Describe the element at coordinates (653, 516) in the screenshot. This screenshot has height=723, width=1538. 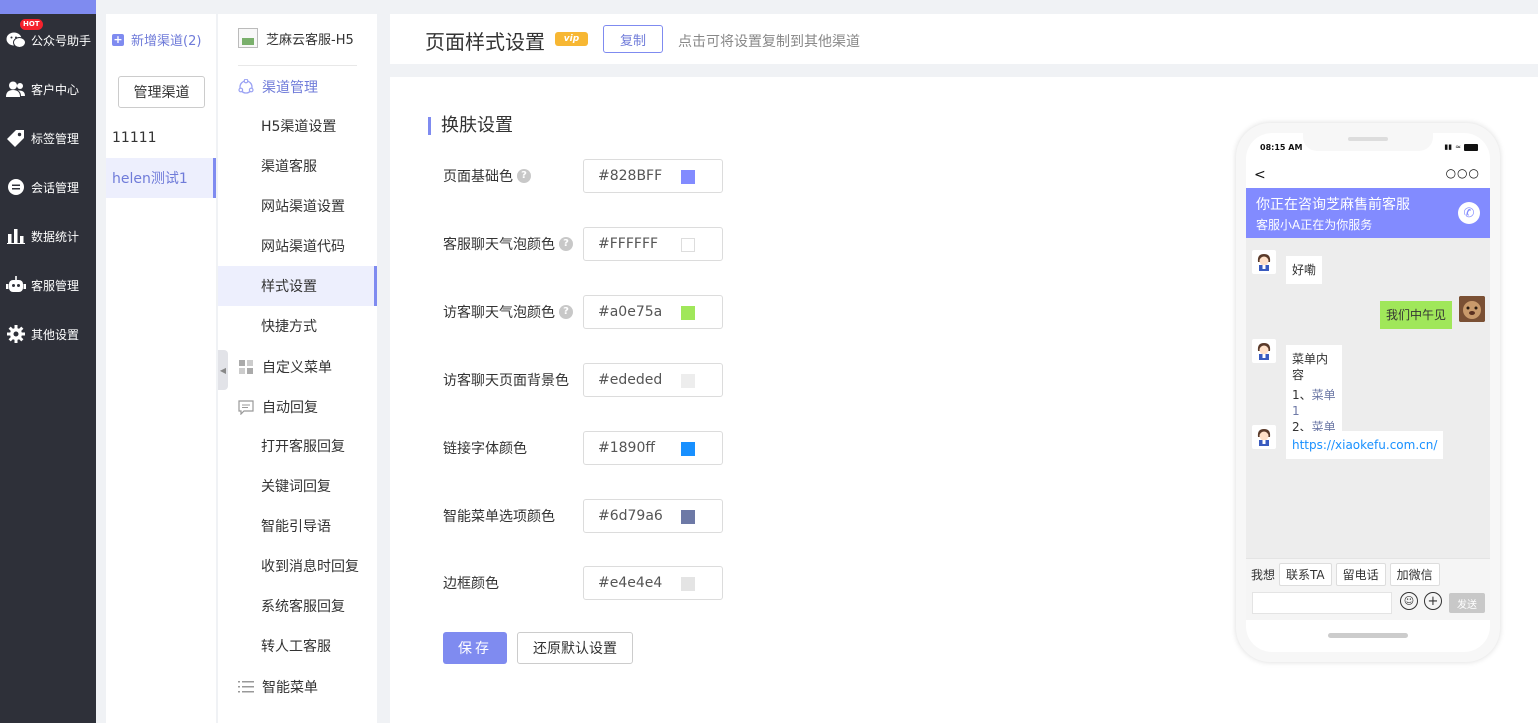
I see `color-input-menu-option: #6d79a6` at that location.